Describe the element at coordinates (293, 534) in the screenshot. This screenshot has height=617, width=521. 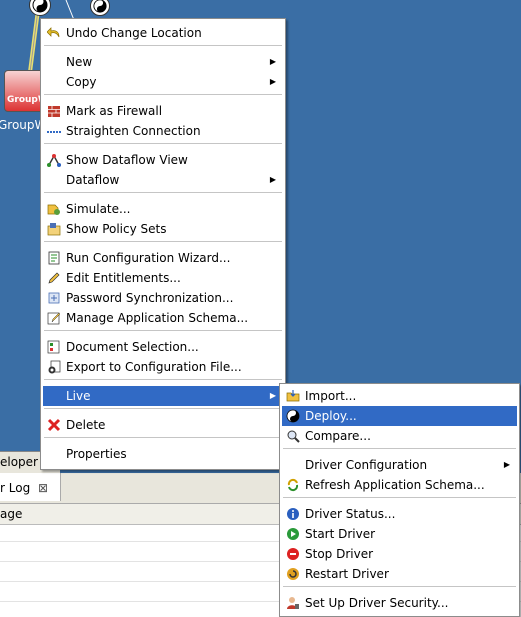
I see `start-icon` at that location.